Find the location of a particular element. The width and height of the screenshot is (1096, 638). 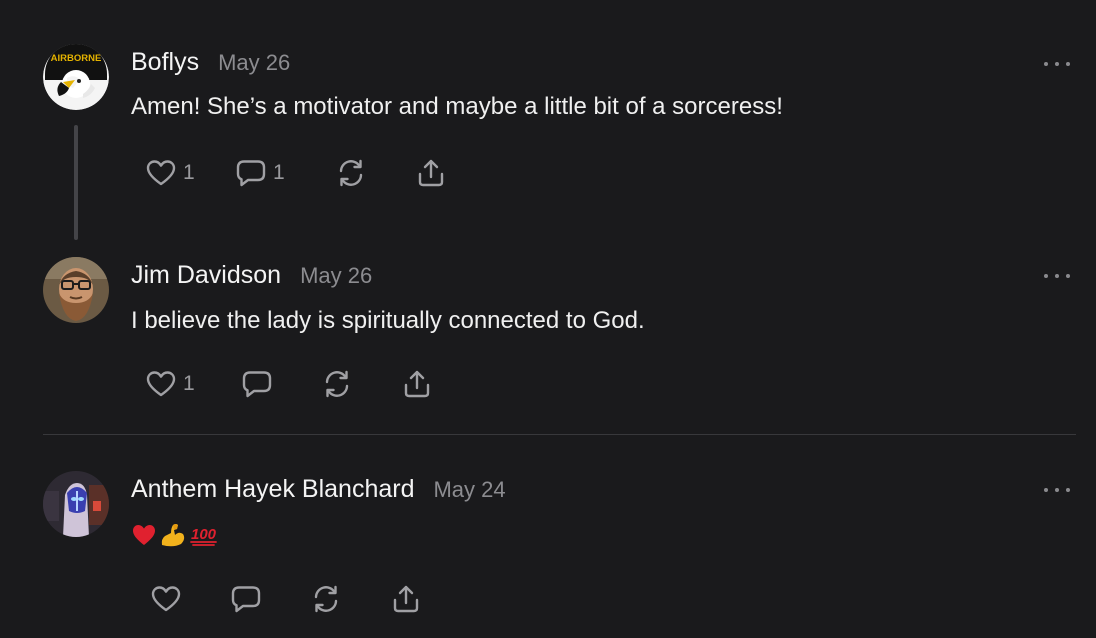

comment-header: Jim Davidson May 26 is located at coordinates (251, 275).